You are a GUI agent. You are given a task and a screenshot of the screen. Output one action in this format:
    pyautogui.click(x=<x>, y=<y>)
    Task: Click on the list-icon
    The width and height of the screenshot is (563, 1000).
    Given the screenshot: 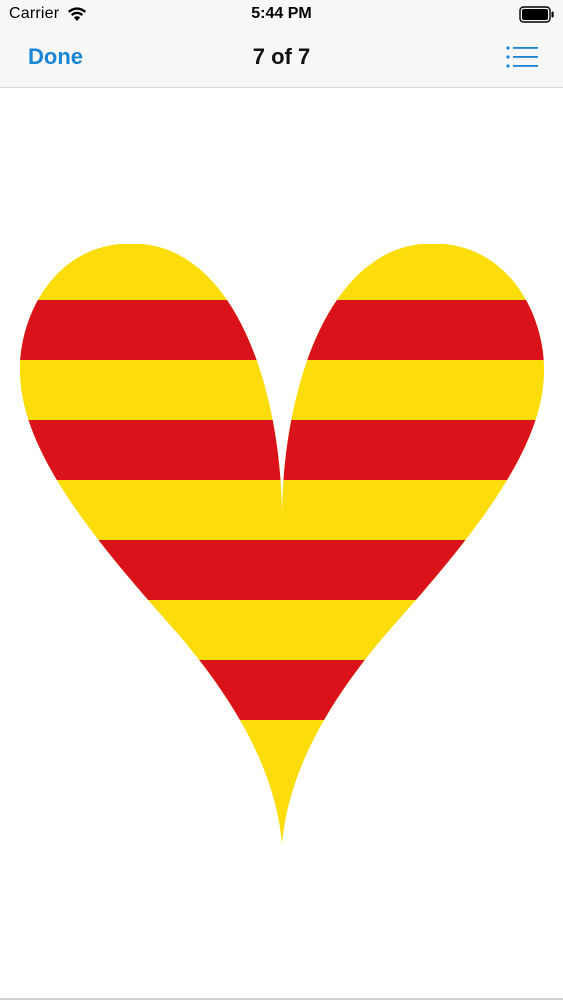 What is the action you would take?
    pyautogui.click(x=522, y=57)
    